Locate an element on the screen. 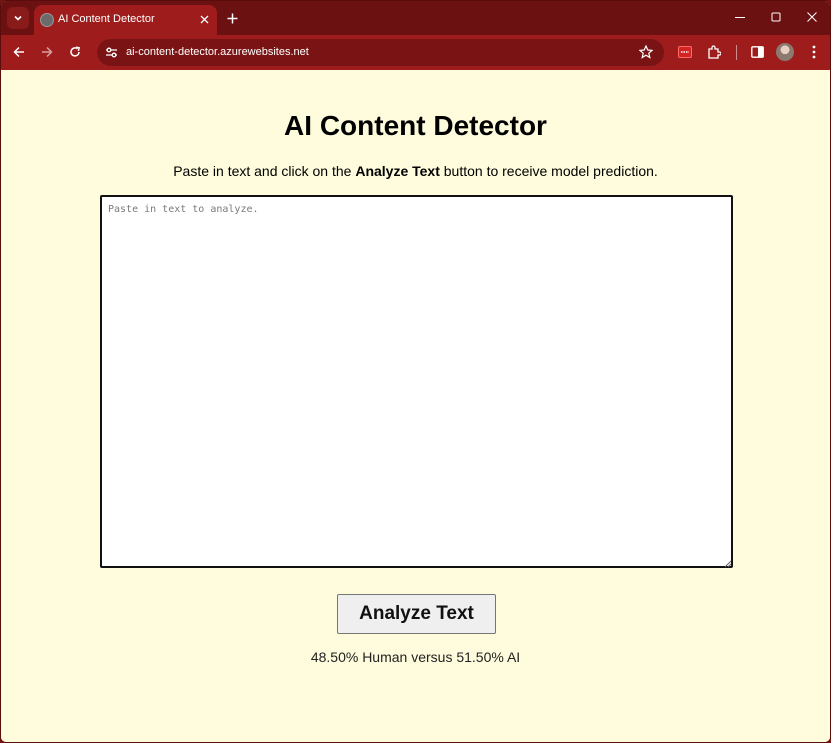 The image size is (831, 743). new-tab-button is located at coordinates (232, 18).